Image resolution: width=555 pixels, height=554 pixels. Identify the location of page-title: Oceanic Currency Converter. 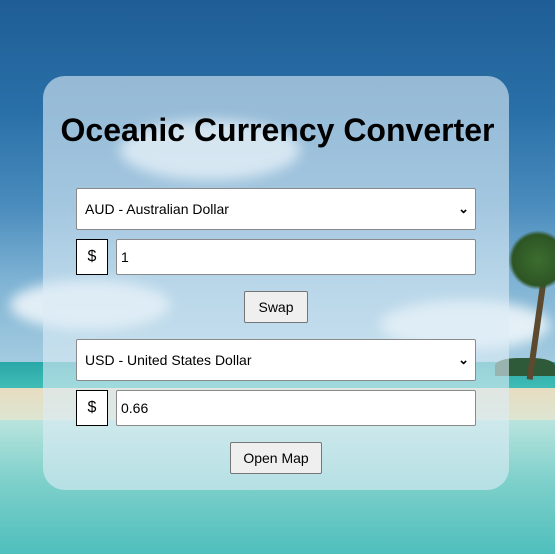
(277, 130).